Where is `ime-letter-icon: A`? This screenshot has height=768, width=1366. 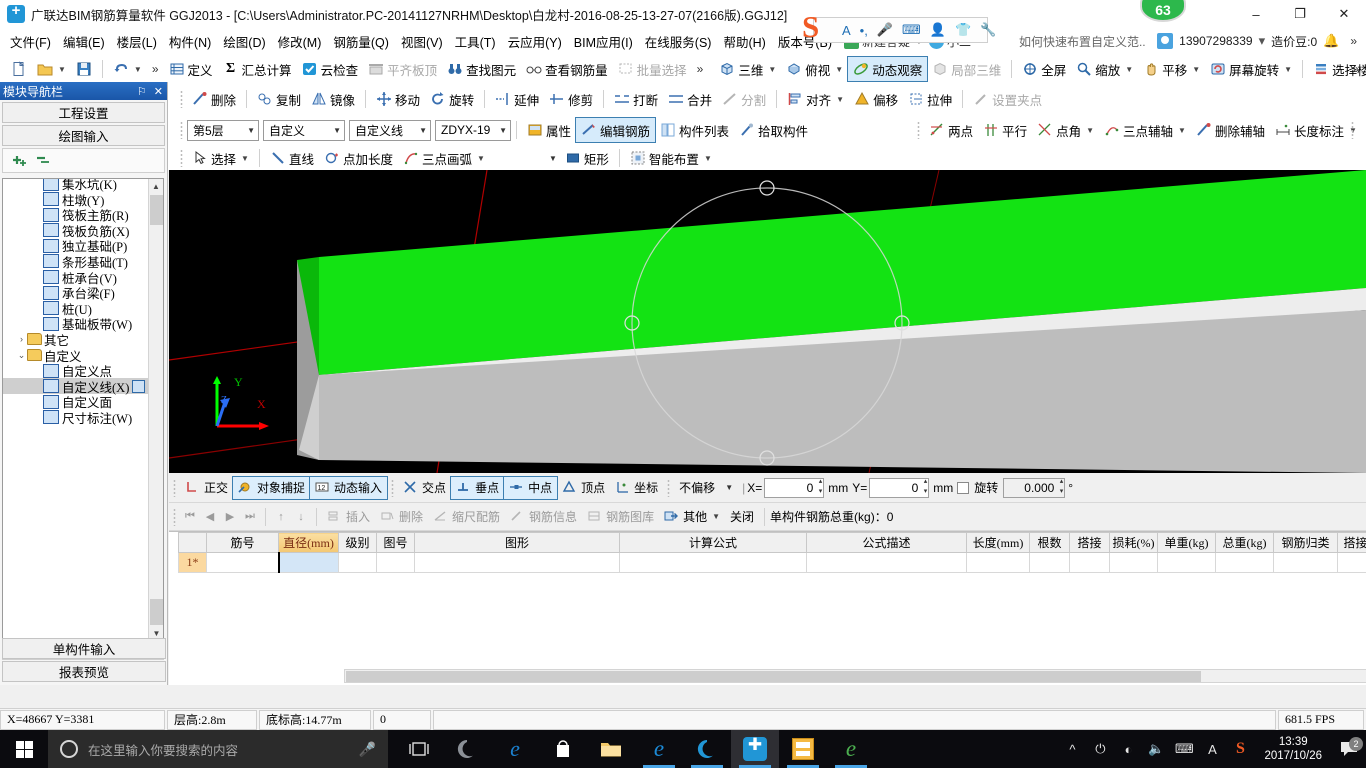 ime-letter-icon: A is located at coordinates (1212, 749).